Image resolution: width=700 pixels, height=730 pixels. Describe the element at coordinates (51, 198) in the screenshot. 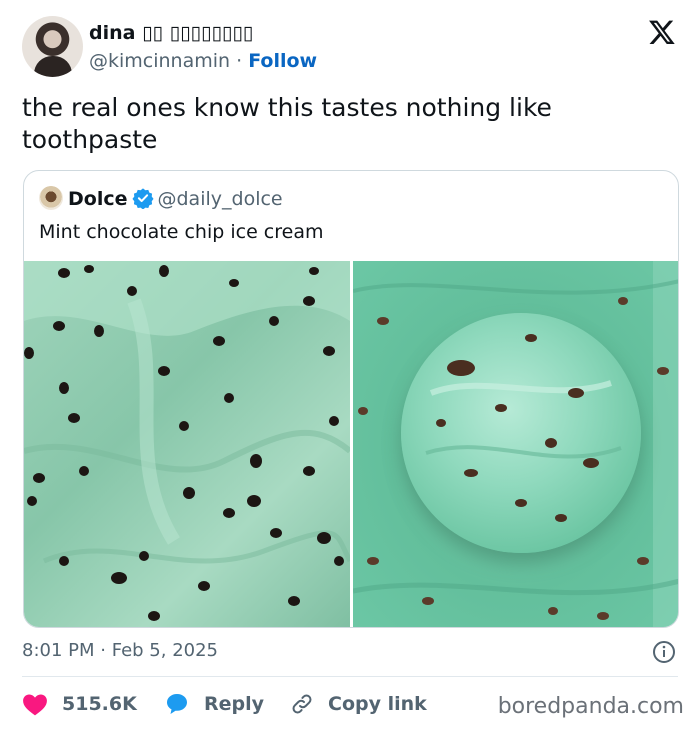

I see `quoted-author-avatar` at that location.